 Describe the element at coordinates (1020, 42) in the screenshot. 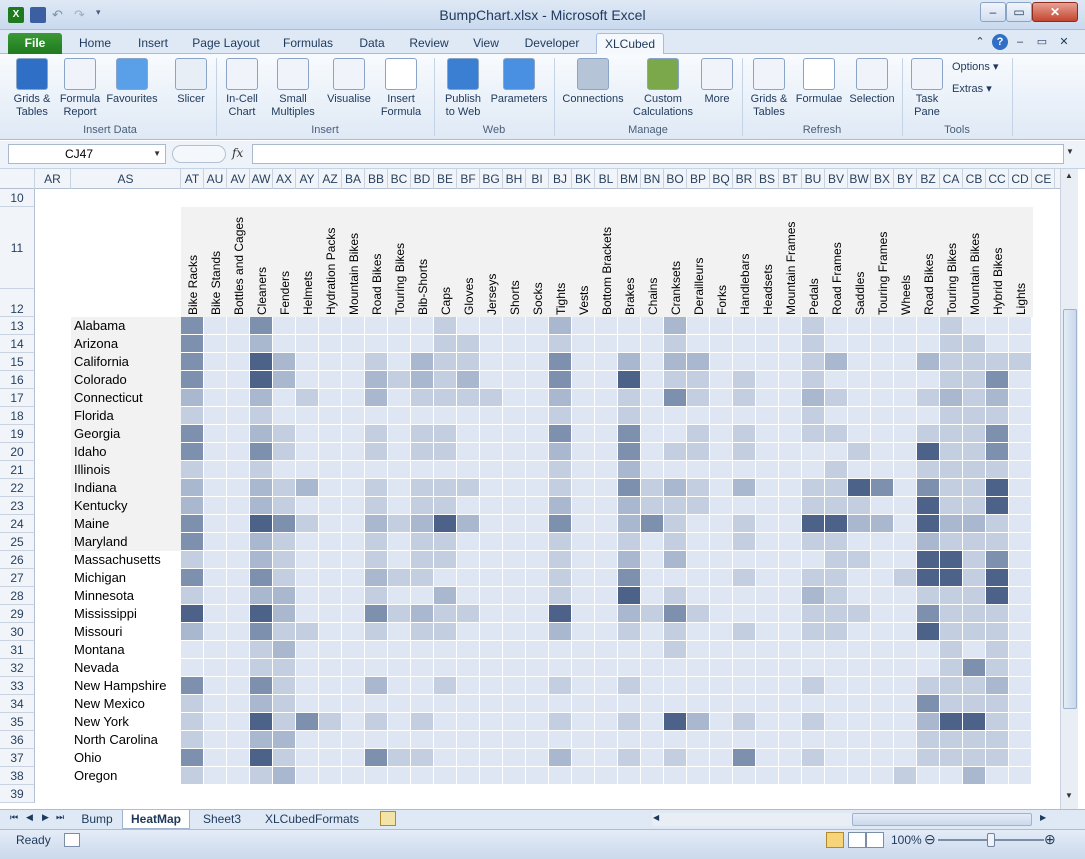

I see `workbook-minimize-icon: –` at that location.